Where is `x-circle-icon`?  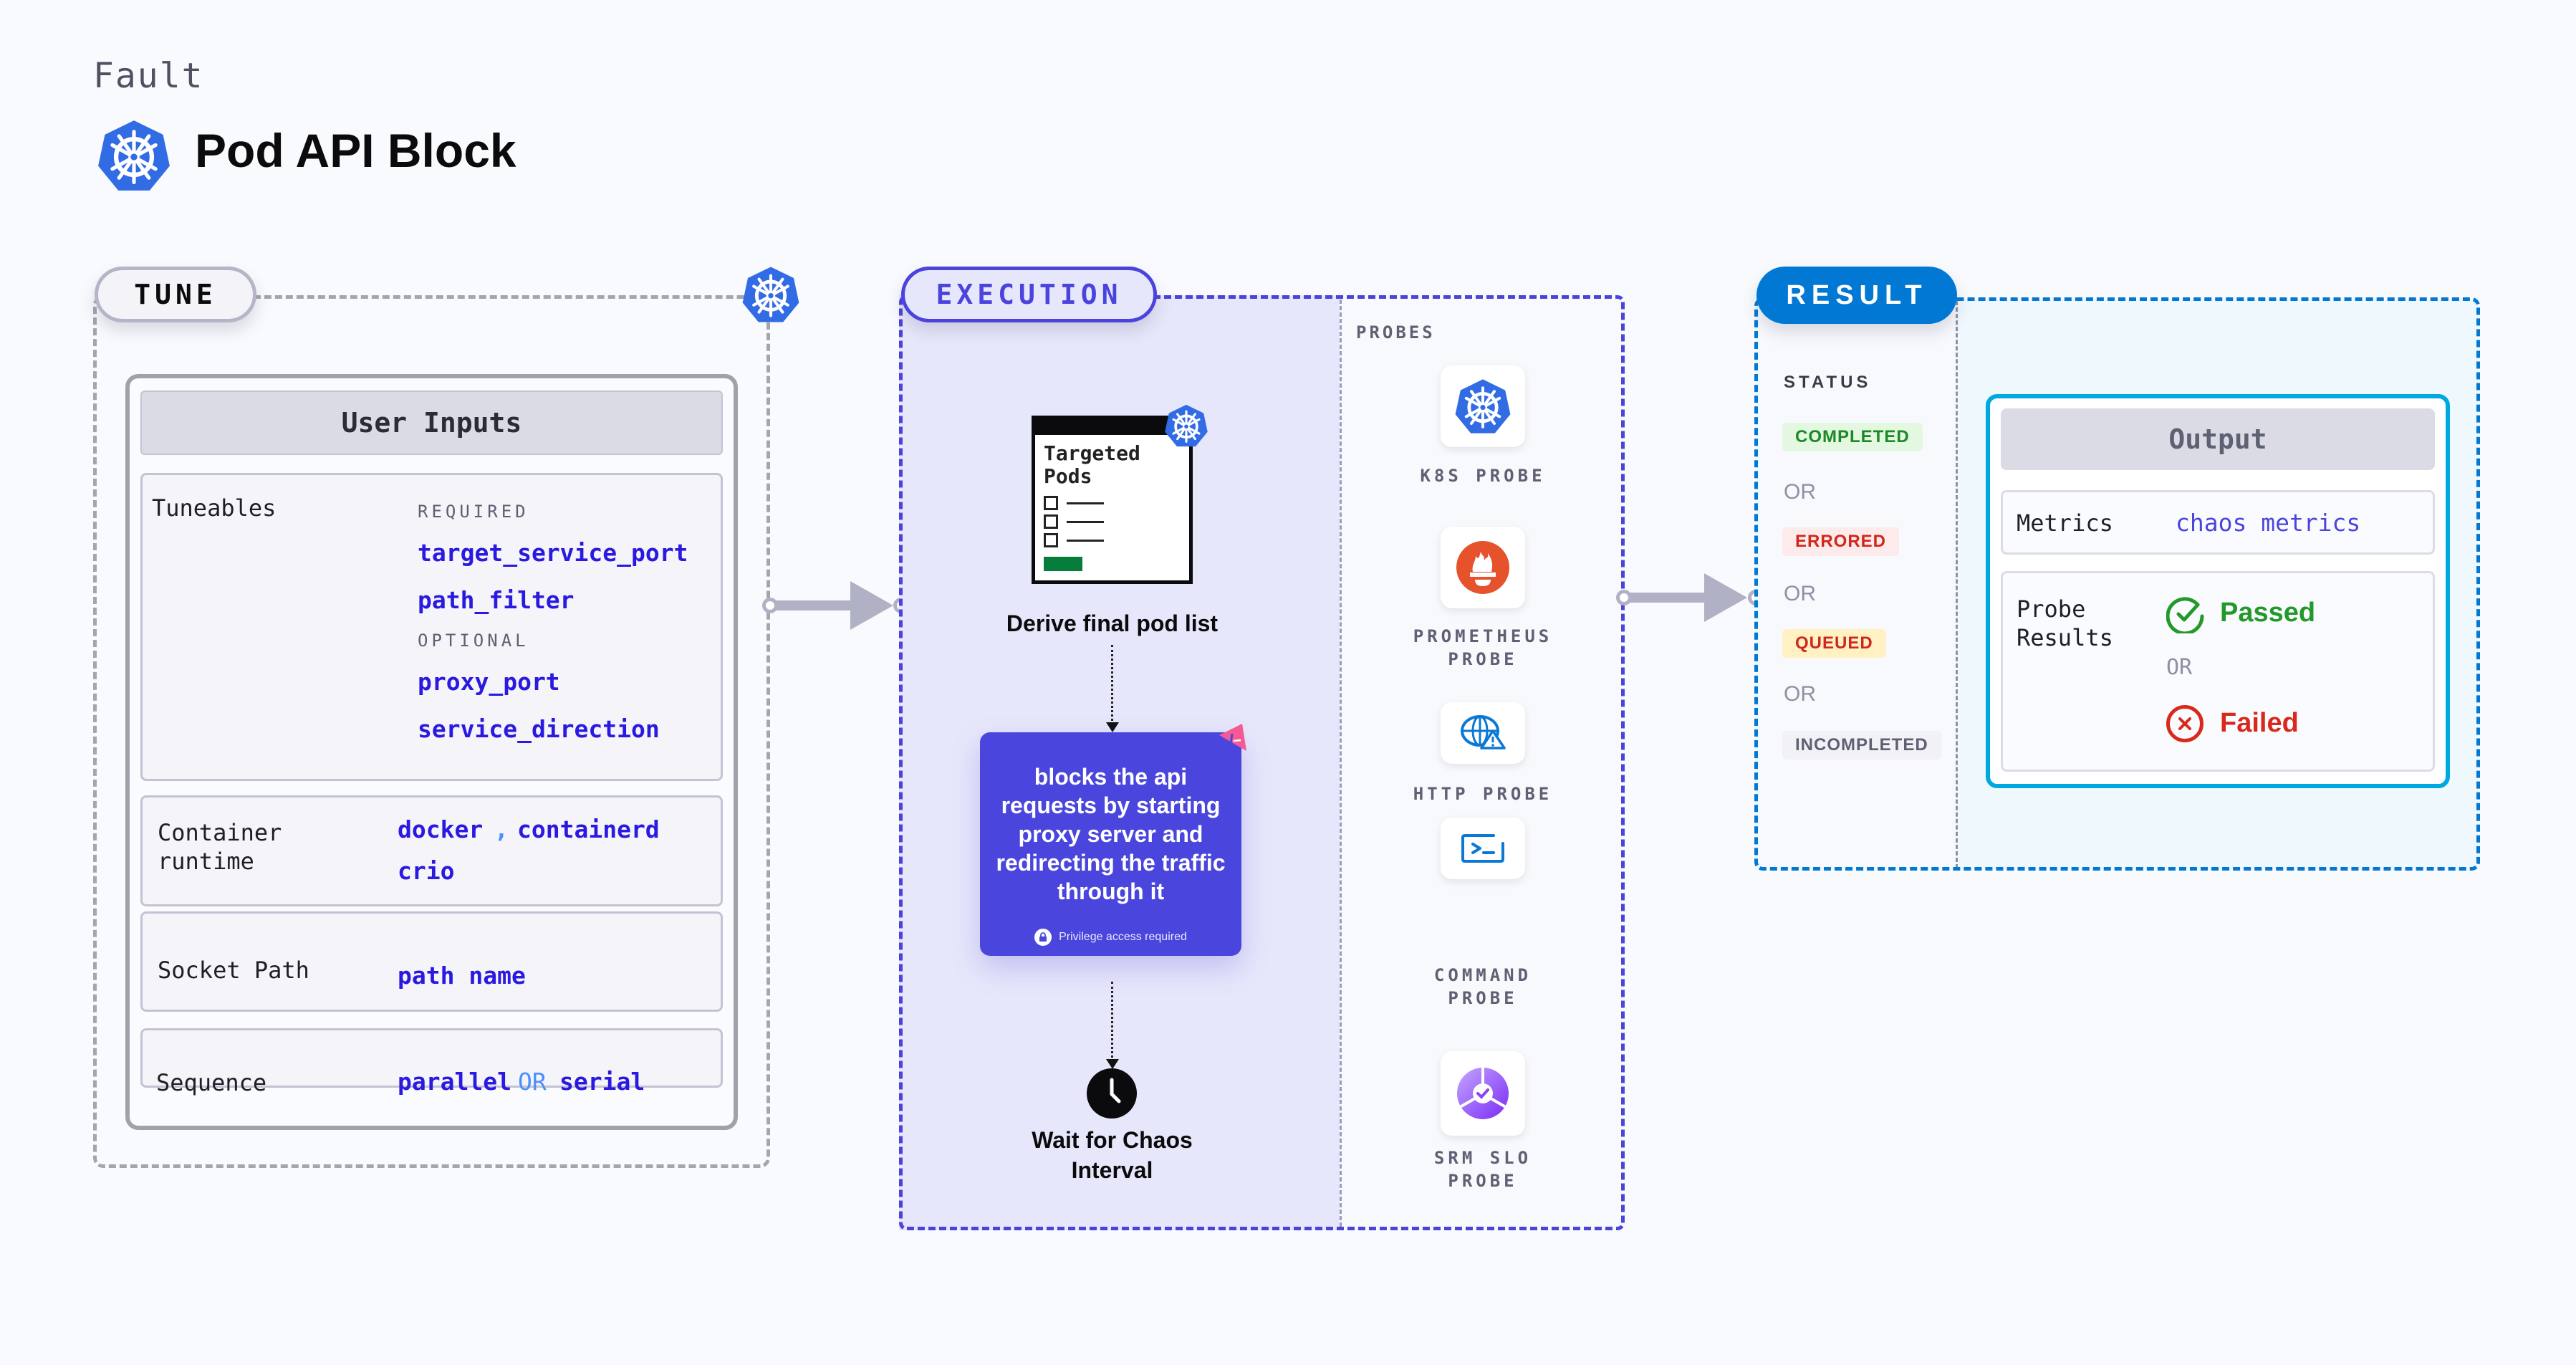
x-circle-icon is located at coordinates (2185, 723).